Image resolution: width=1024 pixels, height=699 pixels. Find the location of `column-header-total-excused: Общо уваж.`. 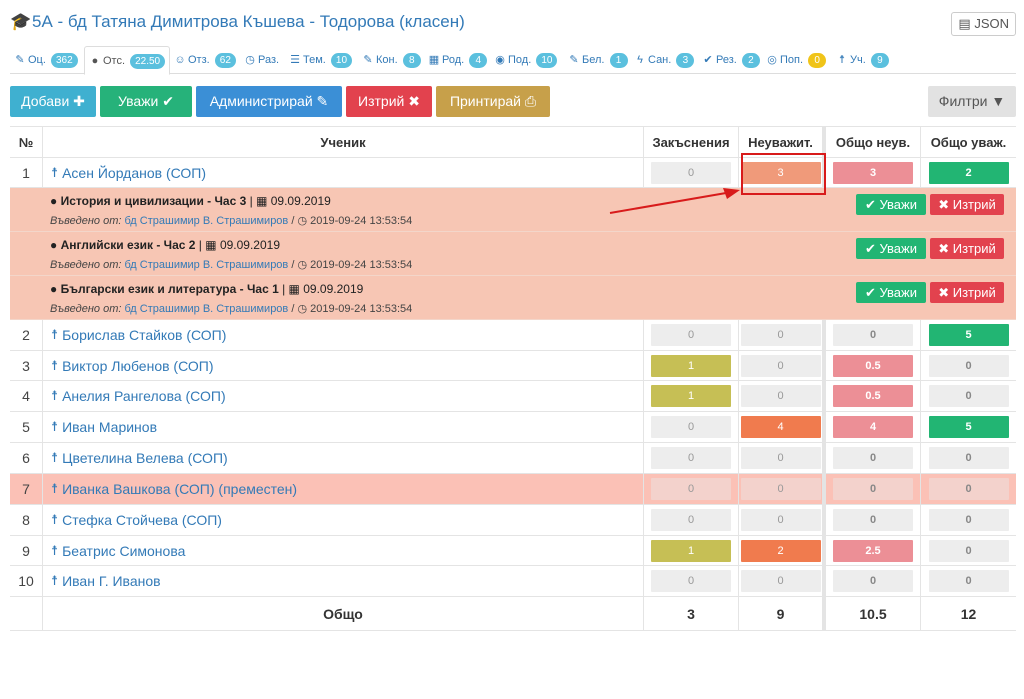

column-header-total-excused: Общо уваж. is located at coordinates (968, 142).